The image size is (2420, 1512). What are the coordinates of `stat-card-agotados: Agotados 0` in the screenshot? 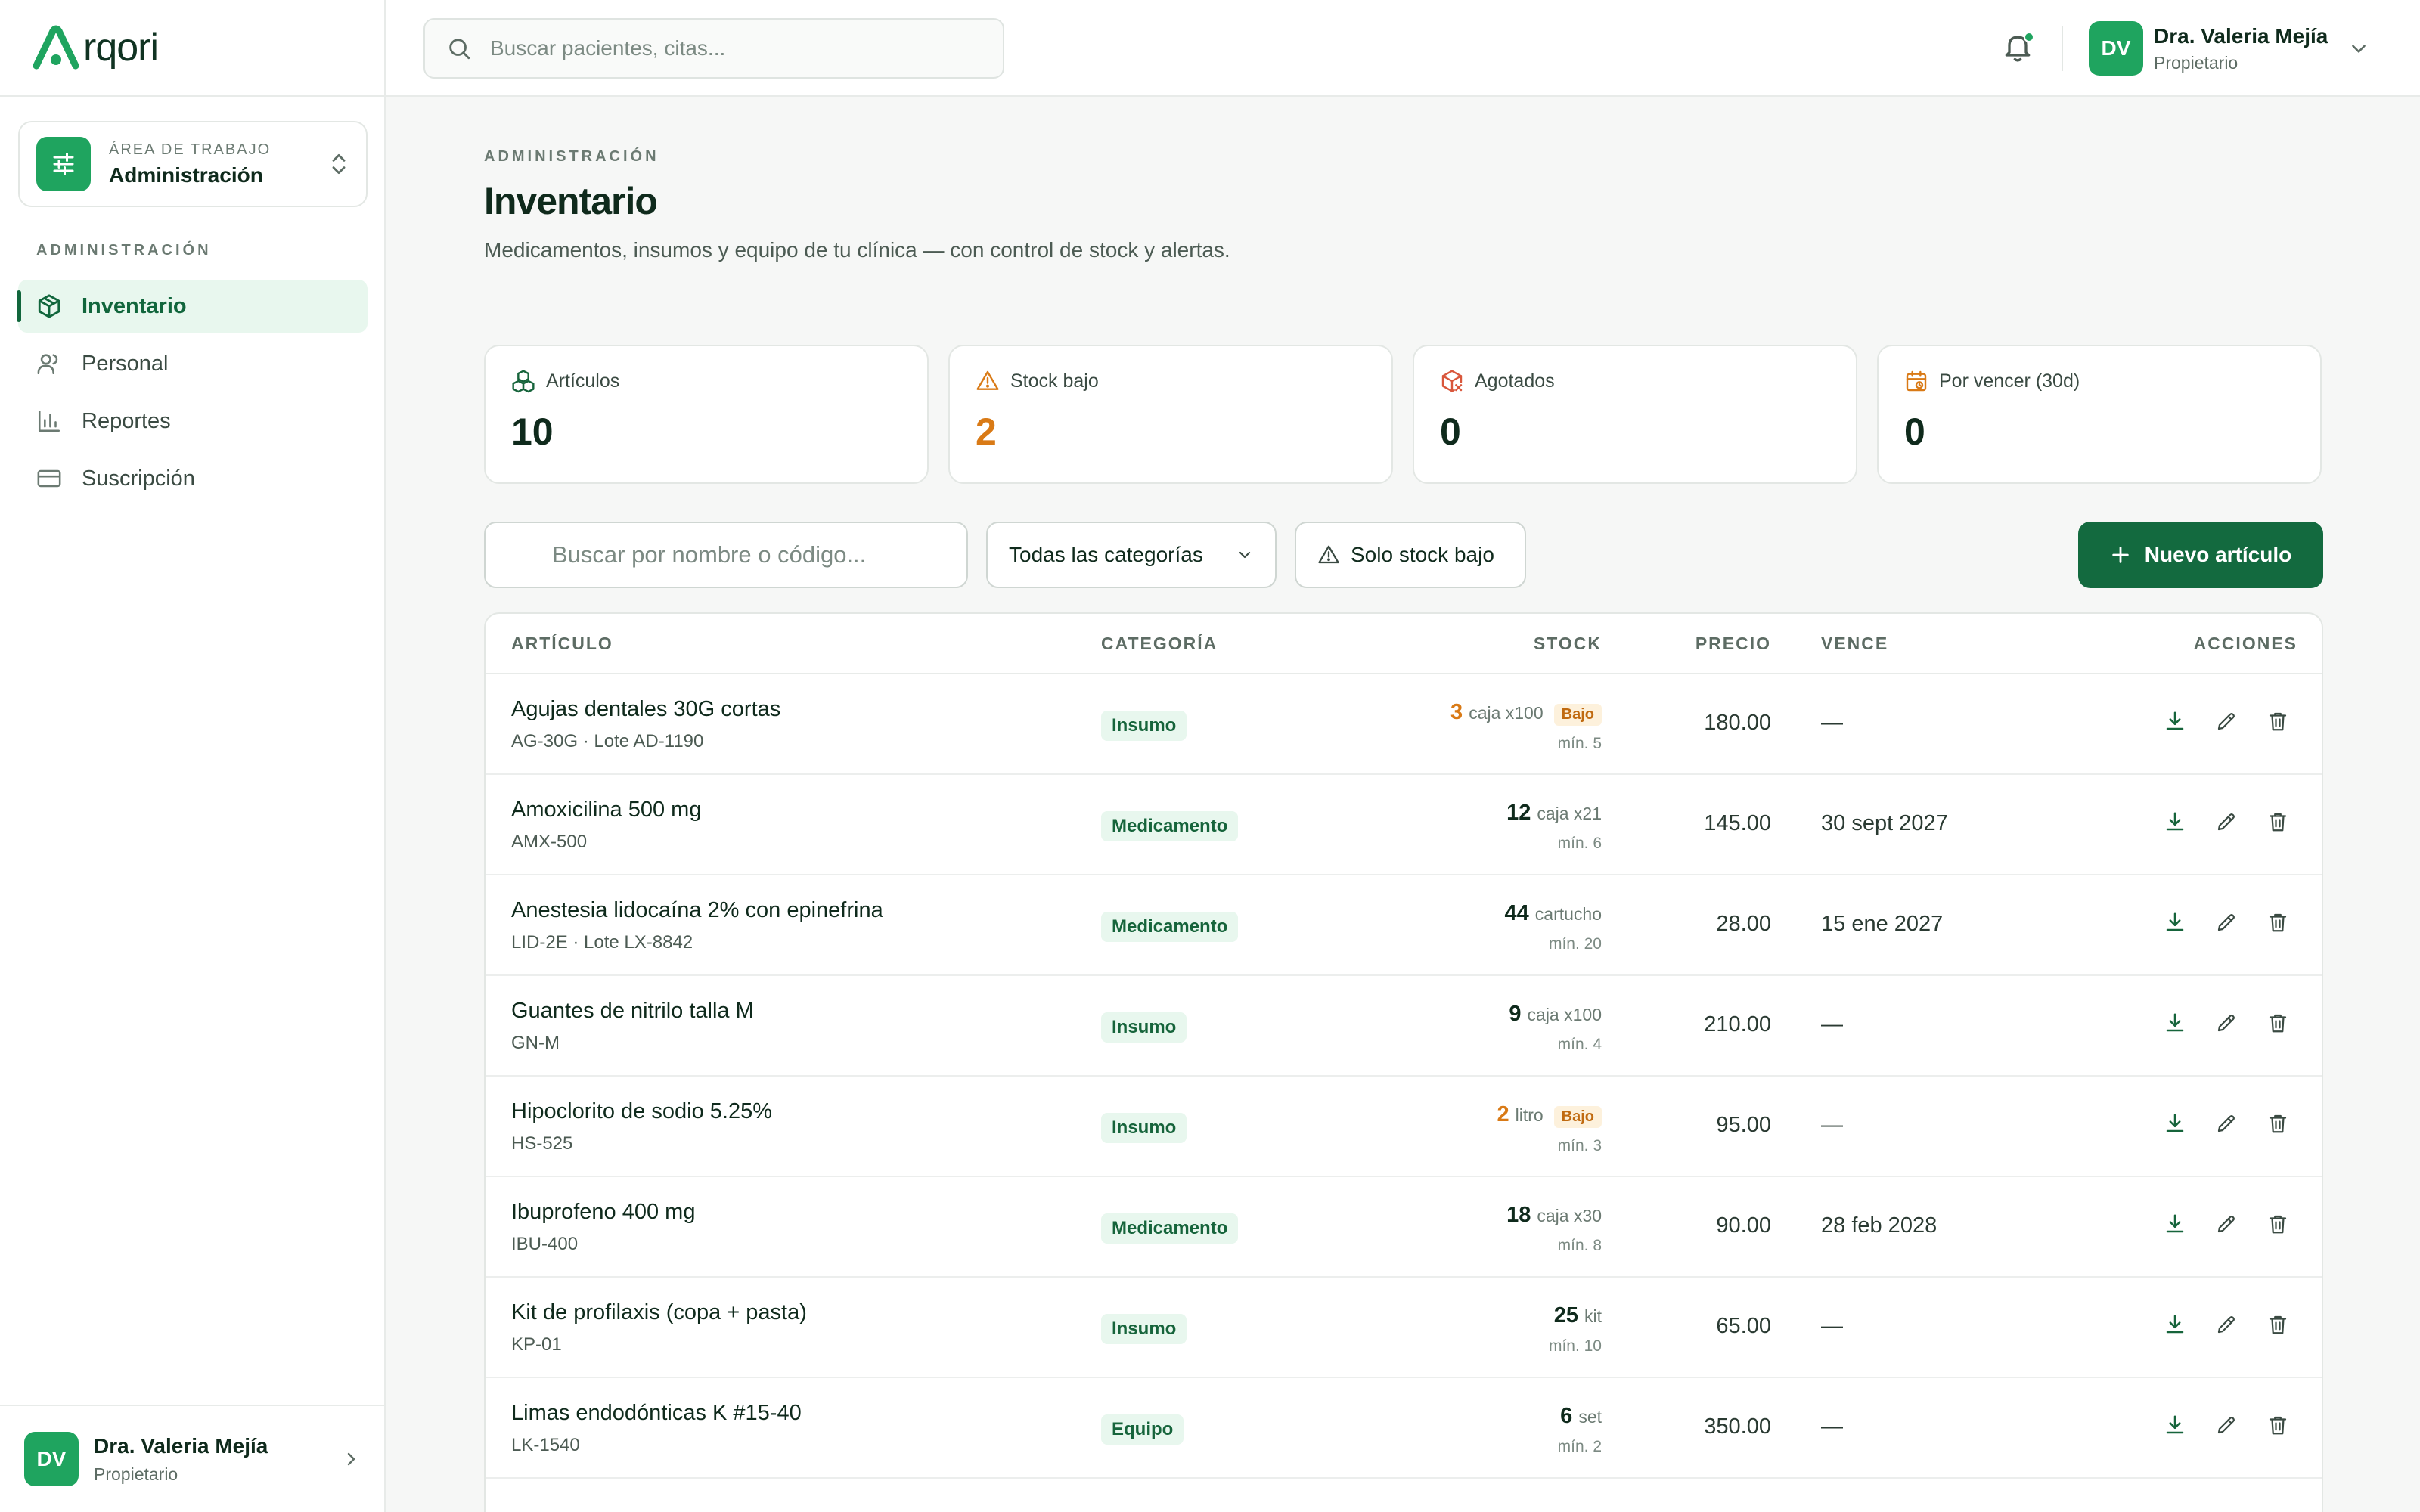 It's located at (1635, 414).